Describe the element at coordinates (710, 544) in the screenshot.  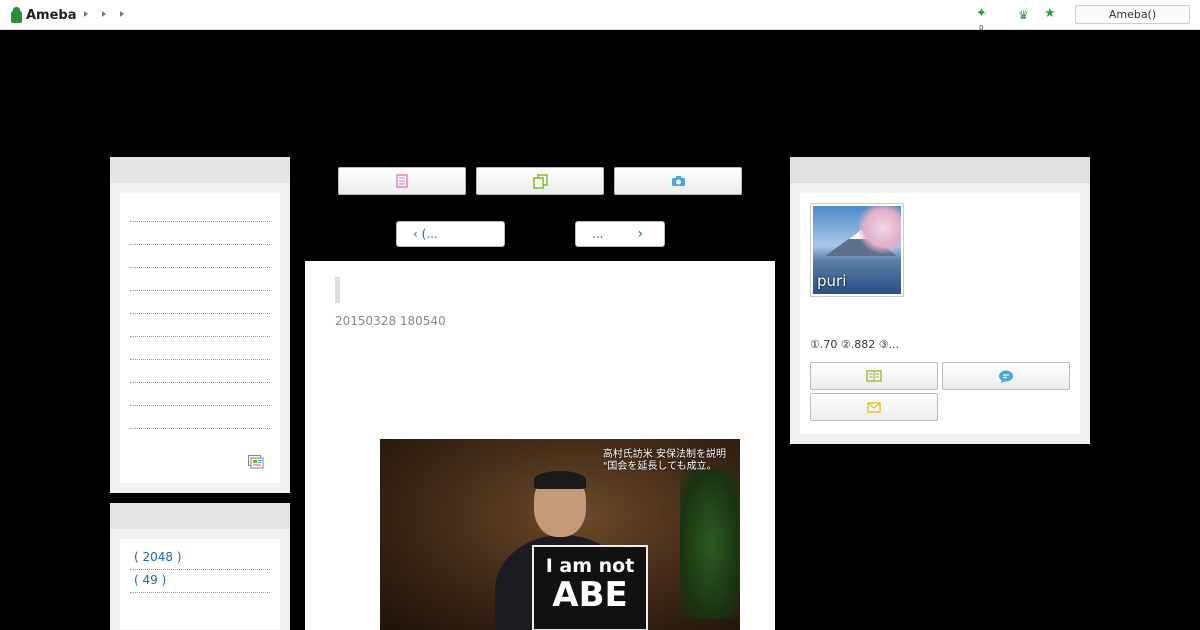
I see `photo-plant` at that location.